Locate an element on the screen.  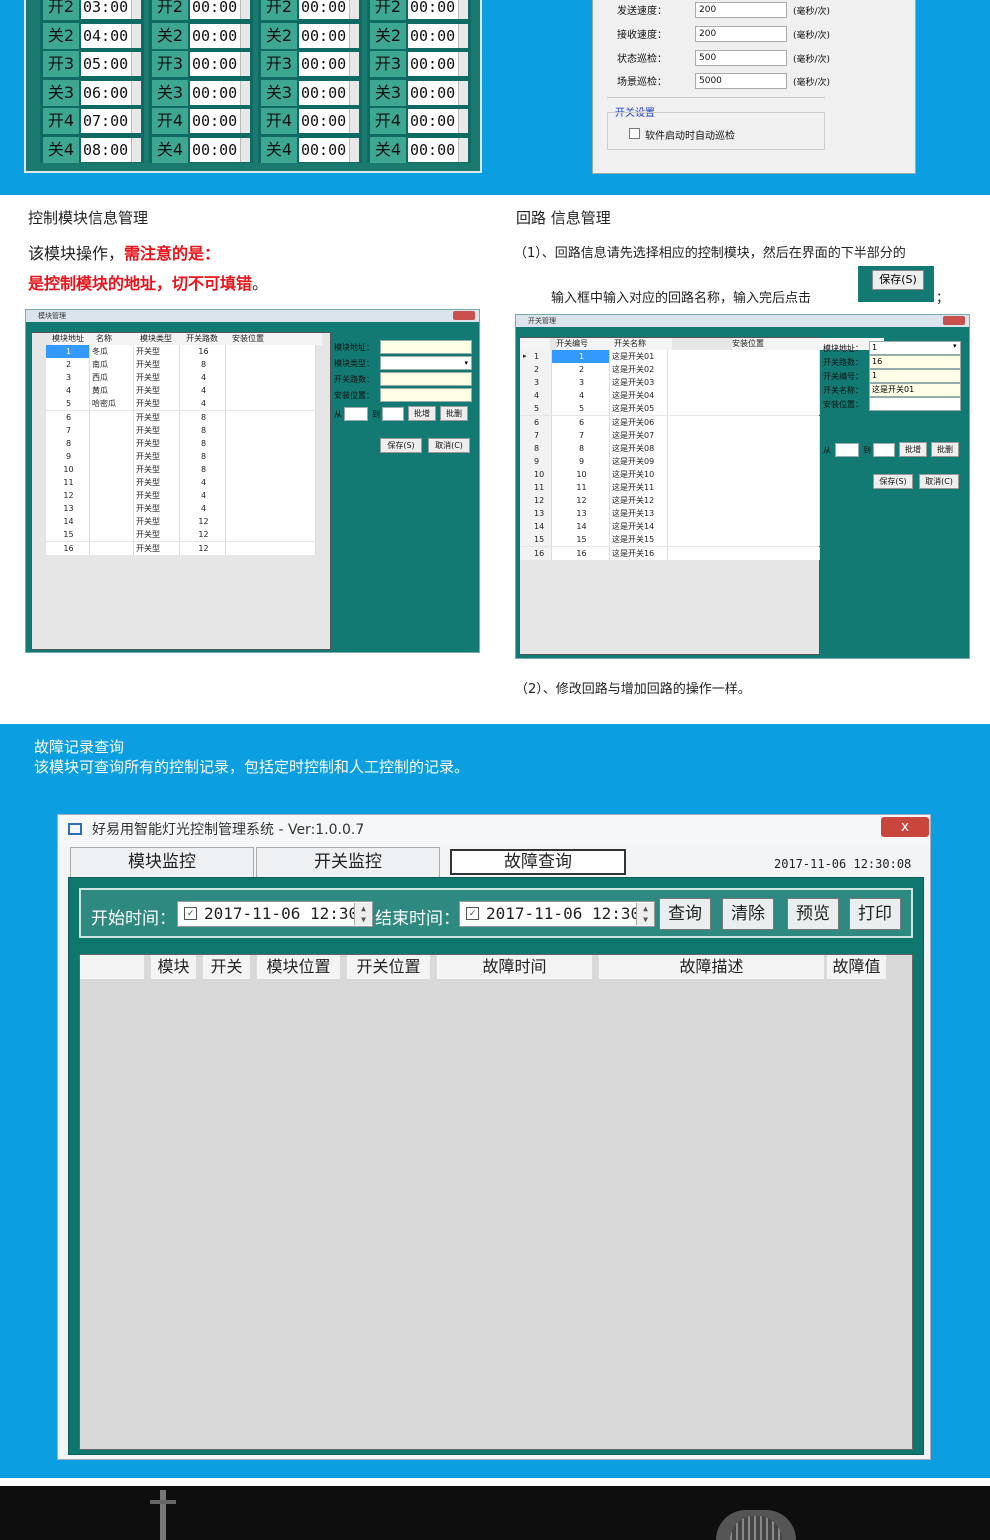
column-header: 开关 is located at coordinates (226, 967).